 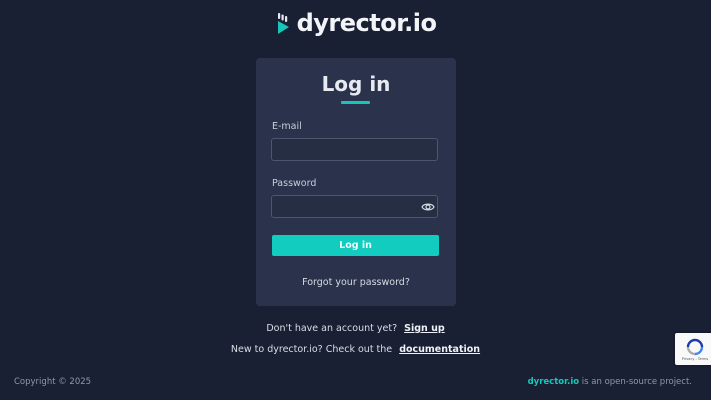 I want to click on password-label: Password, so click(x=294, y=183).